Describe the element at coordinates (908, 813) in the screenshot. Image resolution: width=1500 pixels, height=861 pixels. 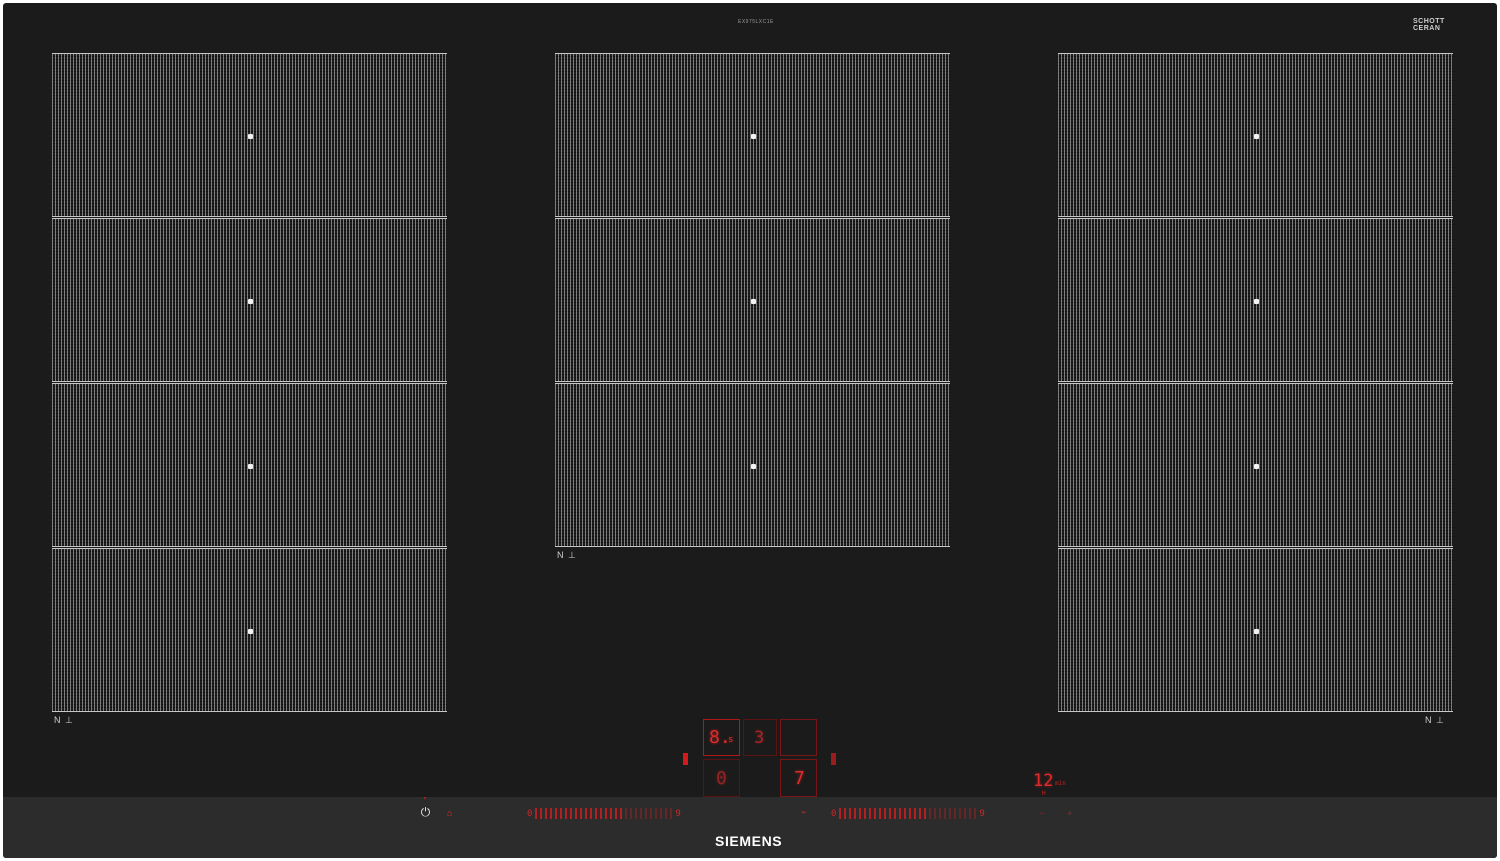
I see `power-slider-right: 0 9` at that location.